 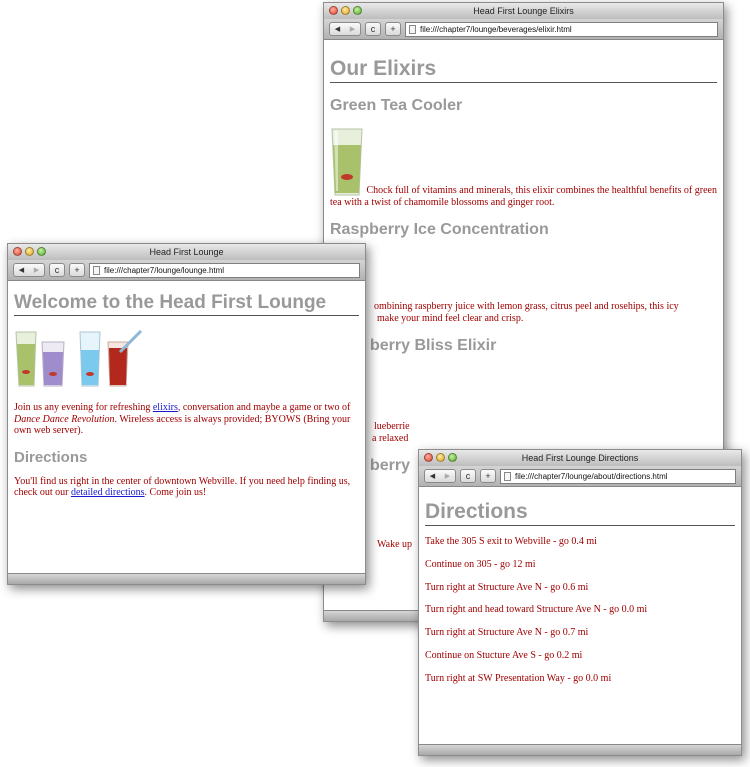 I want to click on green-tea-glass-image, so click(x=347, y=162).